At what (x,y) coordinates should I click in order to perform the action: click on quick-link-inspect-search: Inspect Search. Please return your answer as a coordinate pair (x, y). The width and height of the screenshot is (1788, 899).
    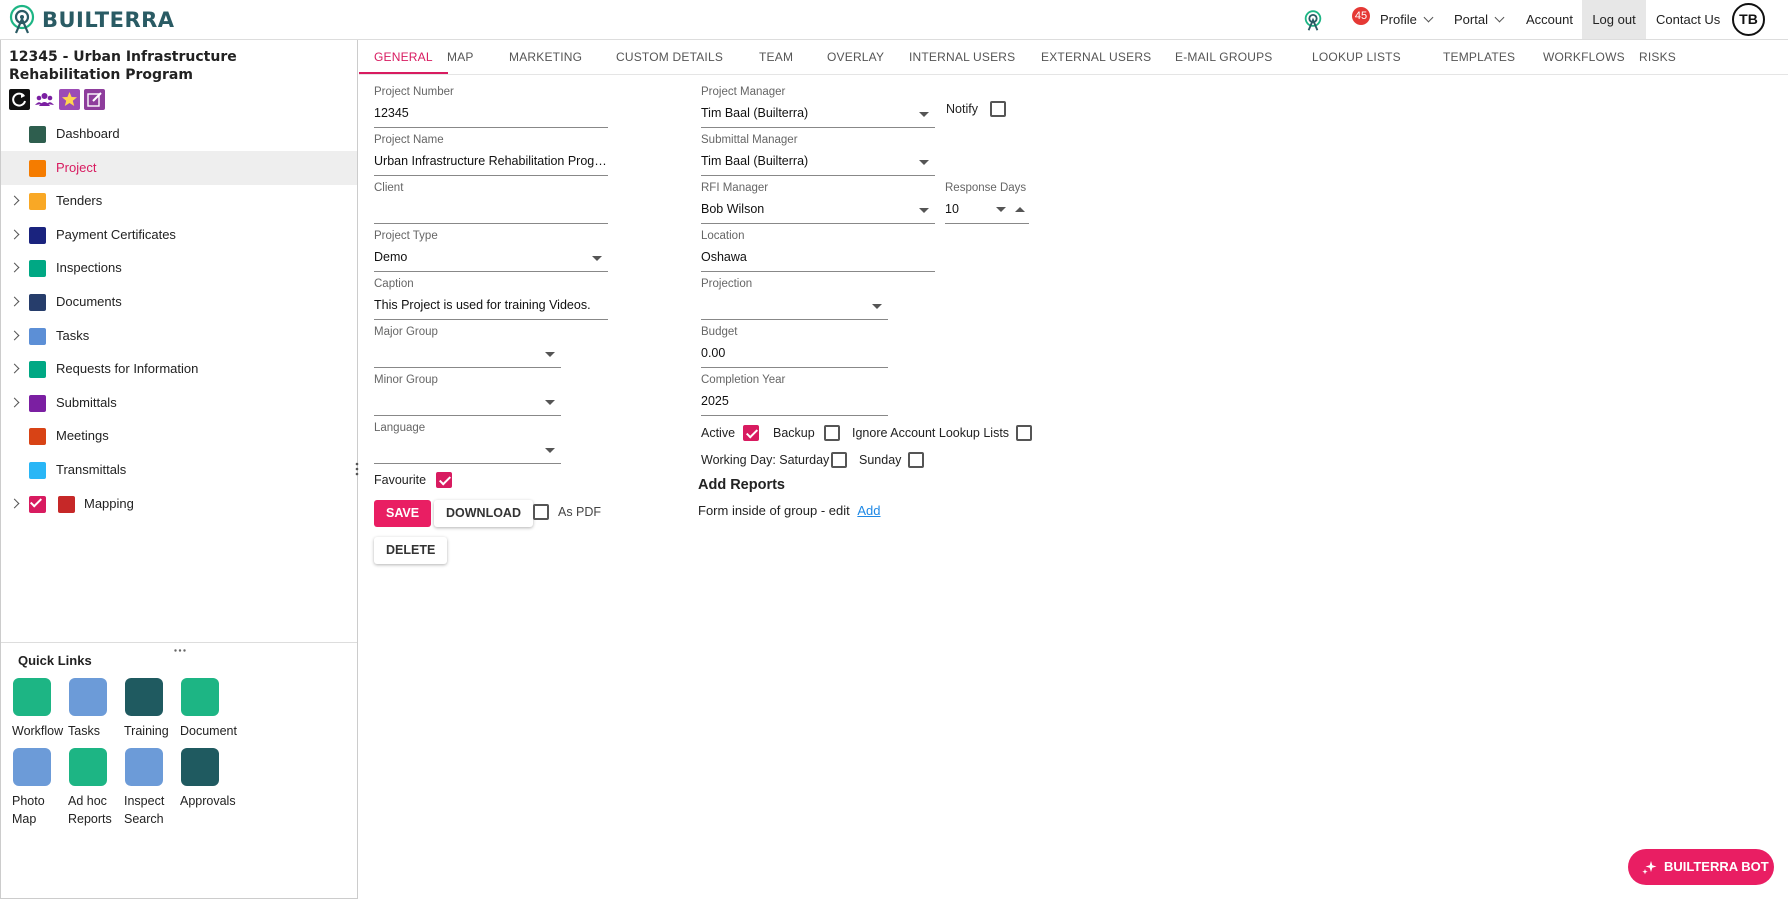
    Looking at the image, I should click on (154, 788).